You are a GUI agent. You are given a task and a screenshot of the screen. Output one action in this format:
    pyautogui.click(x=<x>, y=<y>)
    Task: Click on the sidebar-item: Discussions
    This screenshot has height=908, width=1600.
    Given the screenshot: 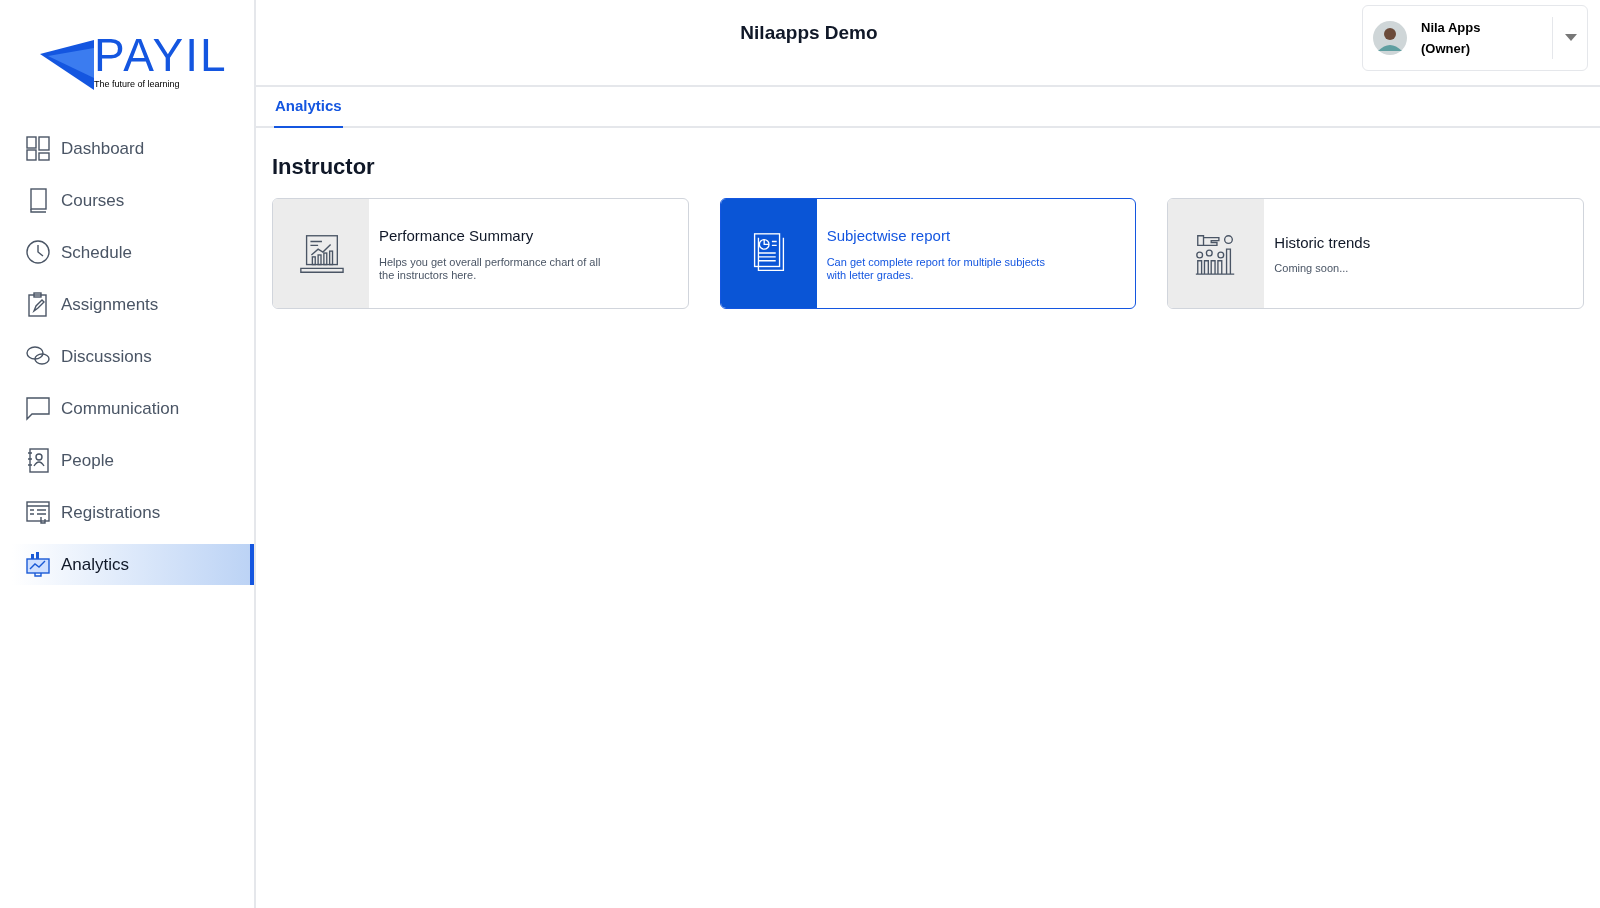 What is the action you would take?
    pyautogui.click(x=133, y=356)
    